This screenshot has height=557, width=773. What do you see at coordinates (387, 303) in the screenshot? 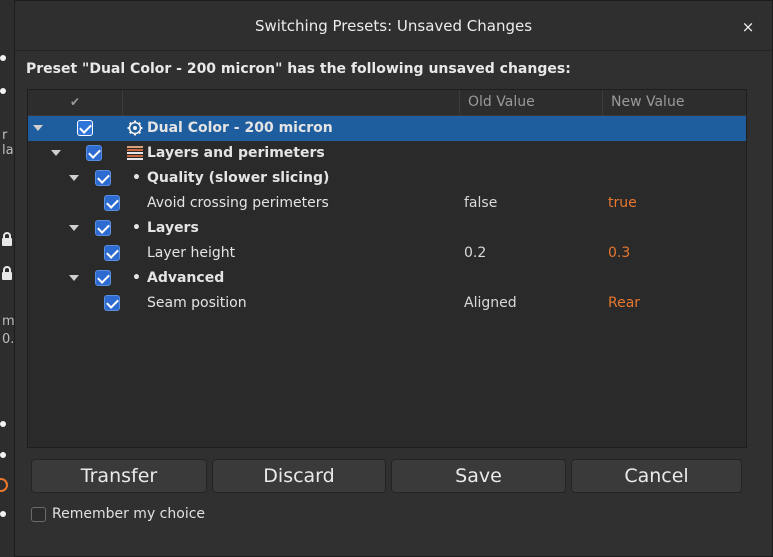
I see `tree-row-seam-position: Seam position Aligned Rear` at bounding box center [387, 303].